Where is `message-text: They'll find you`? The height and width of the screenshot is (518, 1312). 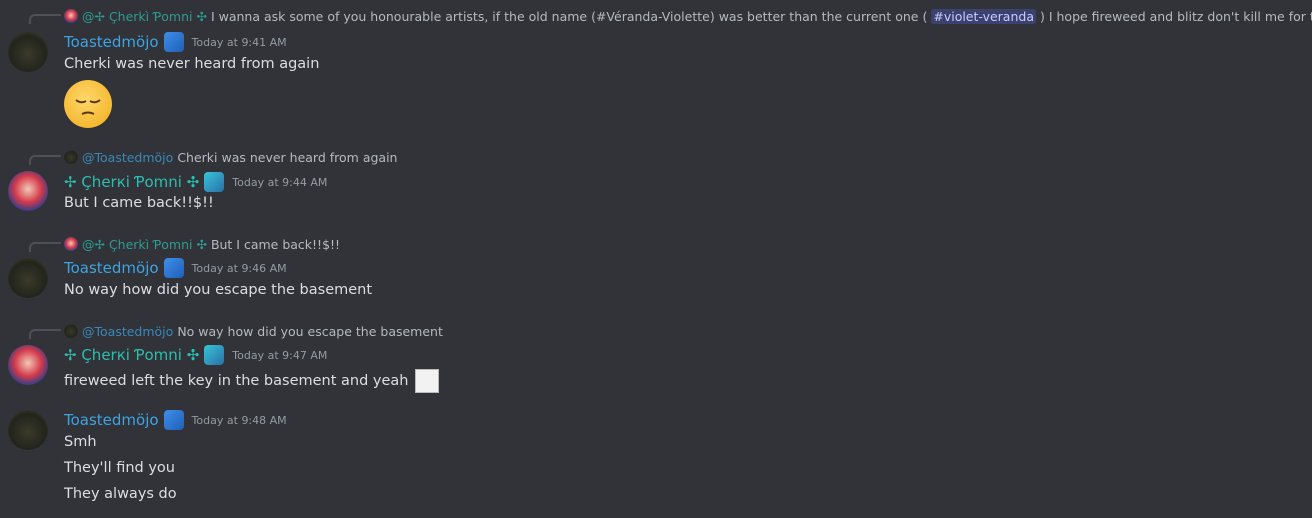
message-text: They'll find you is located at coordinates (119, 468).